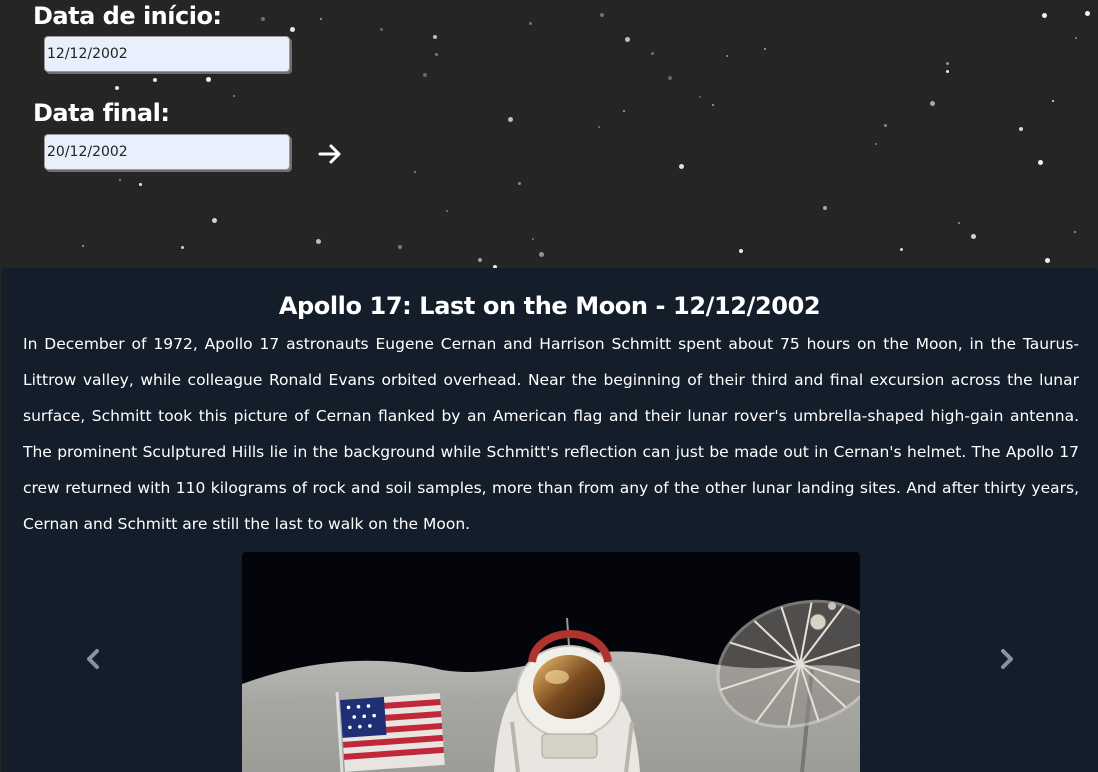 This screenshot has width=1098, height=772. I want to click on apod-title: Apollo 17: Last on the Moon - 12/12/2002, so click(549, 306).